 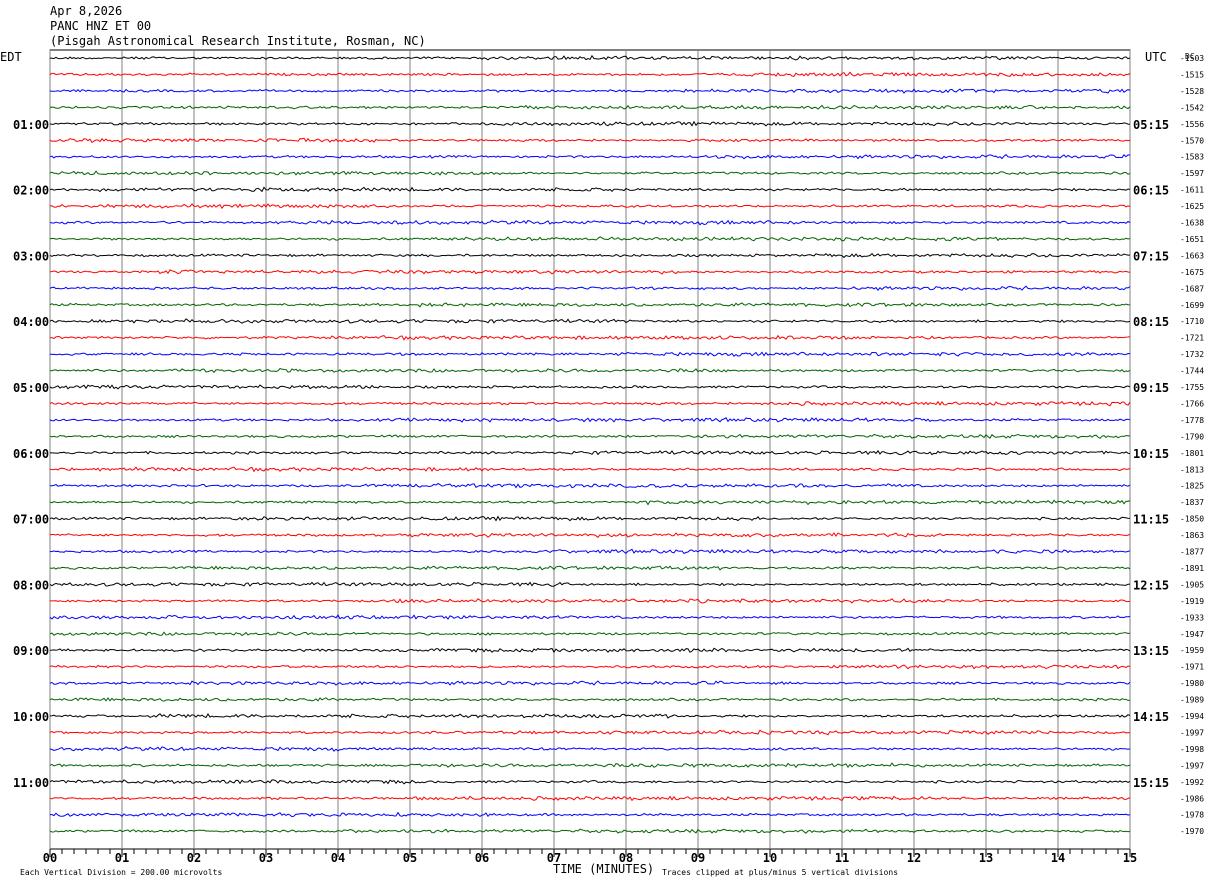 What do you see at coordinates (1192, 782) in the screenshot?
I see `dc-offset-label: -1992` at bounding box center [1192, 782].